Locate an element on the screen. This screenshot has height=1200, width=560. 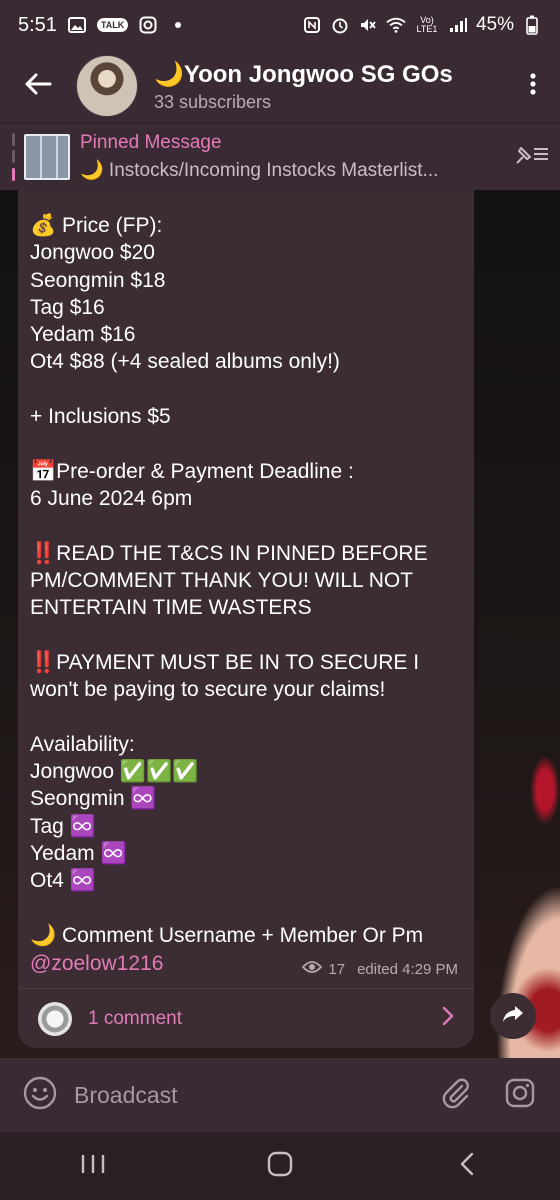
more-options-button is located at coordinates (533, 86).